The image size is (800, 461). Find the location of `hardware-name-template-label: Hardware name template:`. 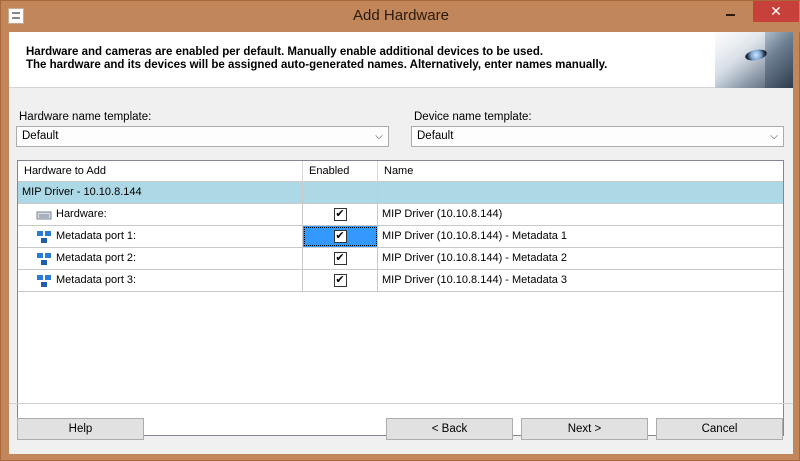

hardware-name-template-label: Hardware name template: is located at coordinates (85, 117).